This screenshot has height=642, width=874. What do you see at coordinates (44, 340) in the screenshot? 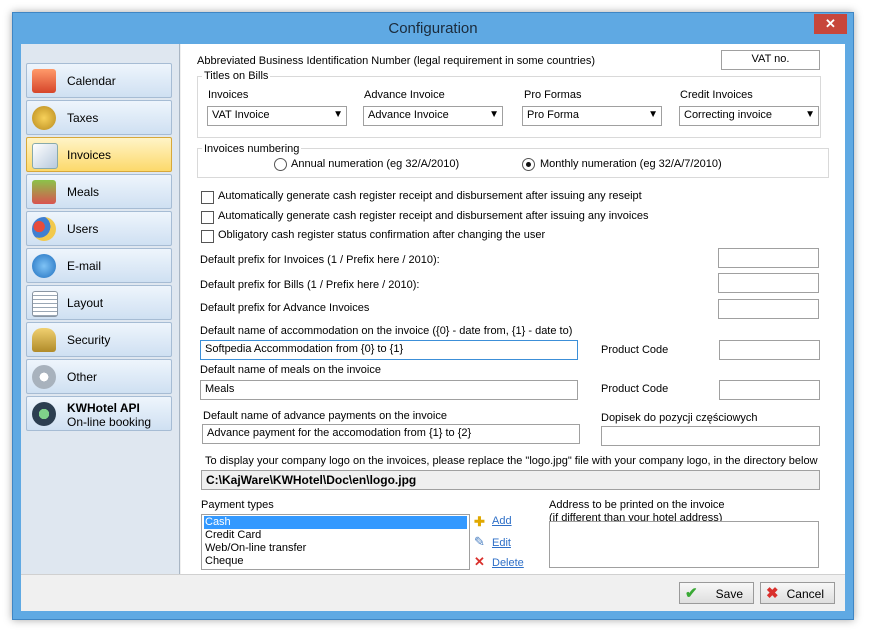
I see `lock-icon` at bounding box center [44, 340].